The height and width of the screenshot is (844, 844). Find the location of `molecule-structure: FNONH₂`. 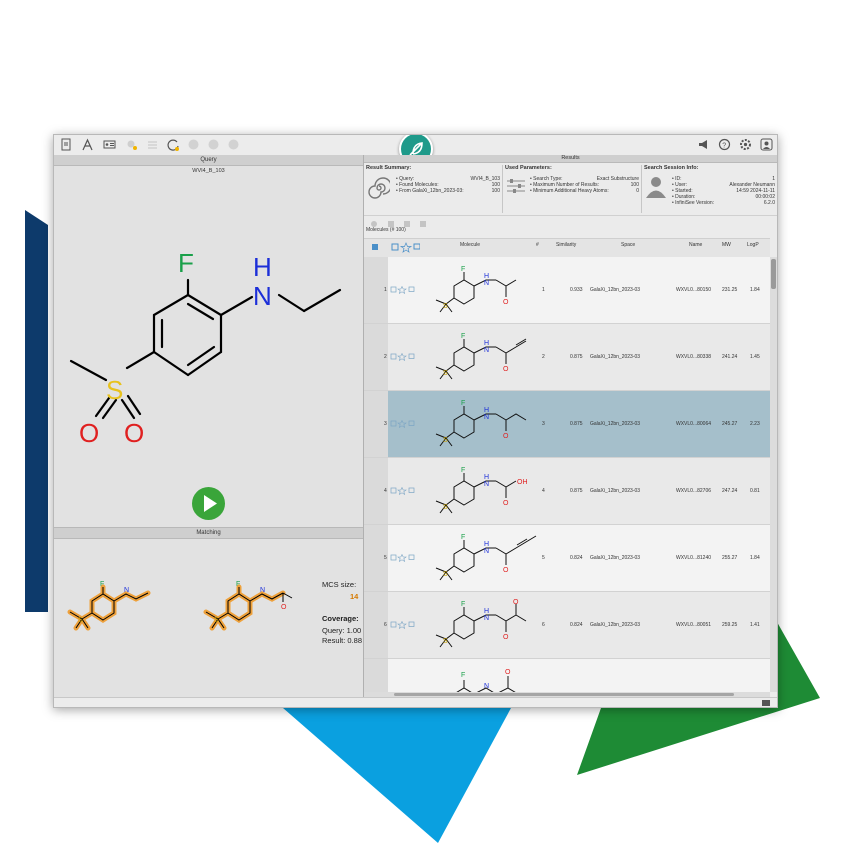

molecule-structure: FNONH₂ is located at coordinates (494, 677).